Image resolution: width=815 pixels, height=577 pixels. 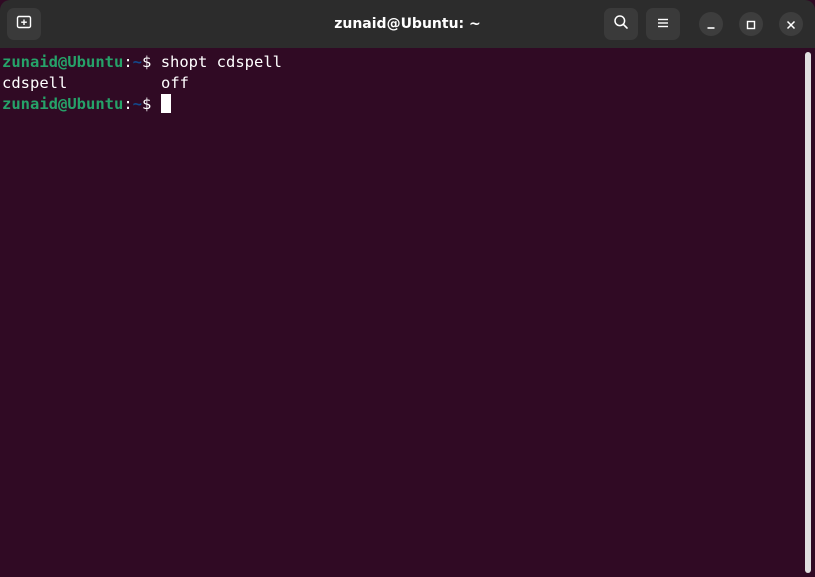 What do you see at coordinates (175, 83) in the screenshot?
I see `output-option-value: off` at bounding box center [175, 83].